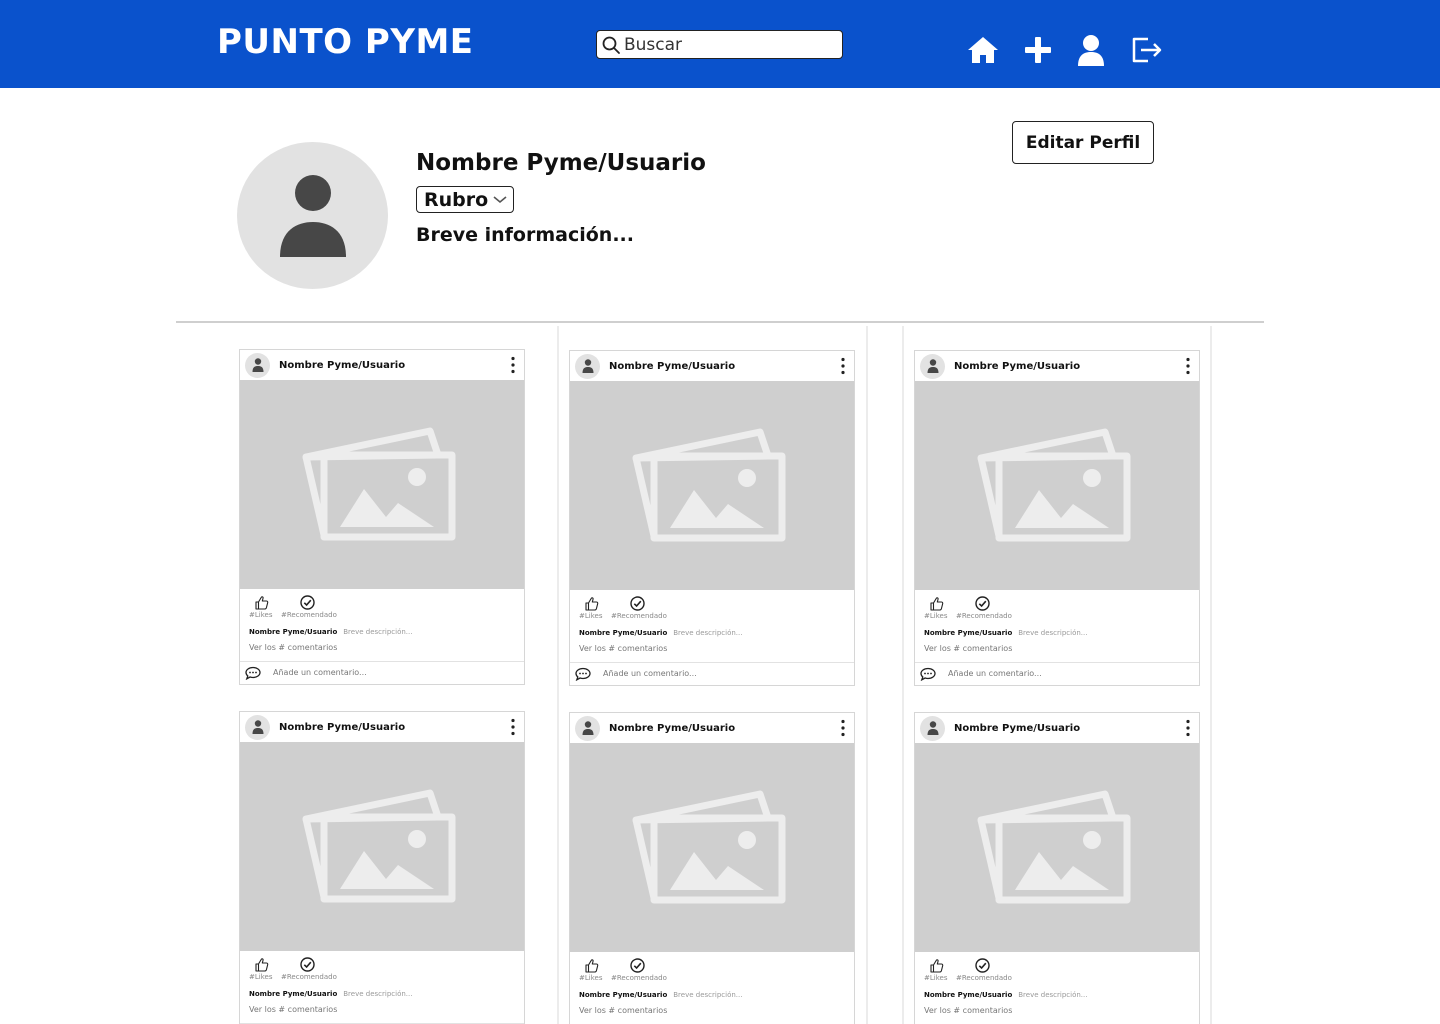  Describe the element at coordinates (1083, 142) in the screenshot. I see `edit-profile-button: Editar Perfil` at that location.